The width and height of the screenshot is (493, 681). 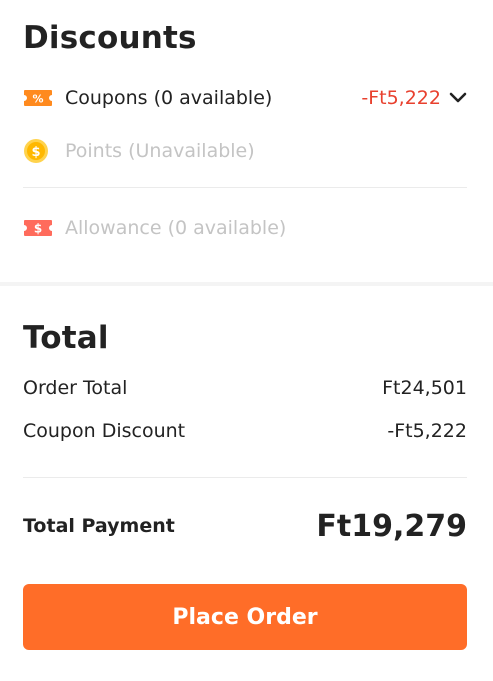 I want to click on points-row: $ Points (Unavailable), so click(x=245, y=151).